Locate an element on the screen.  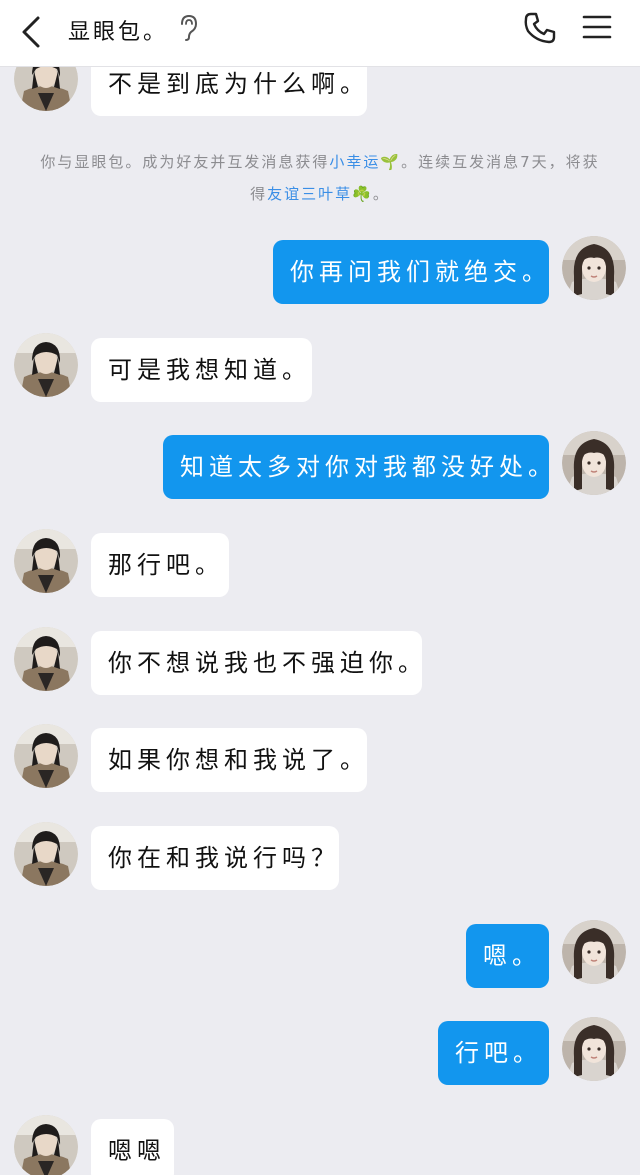
message-bubble-incoming: 那行吧。 is located at coordinates (160, 565).